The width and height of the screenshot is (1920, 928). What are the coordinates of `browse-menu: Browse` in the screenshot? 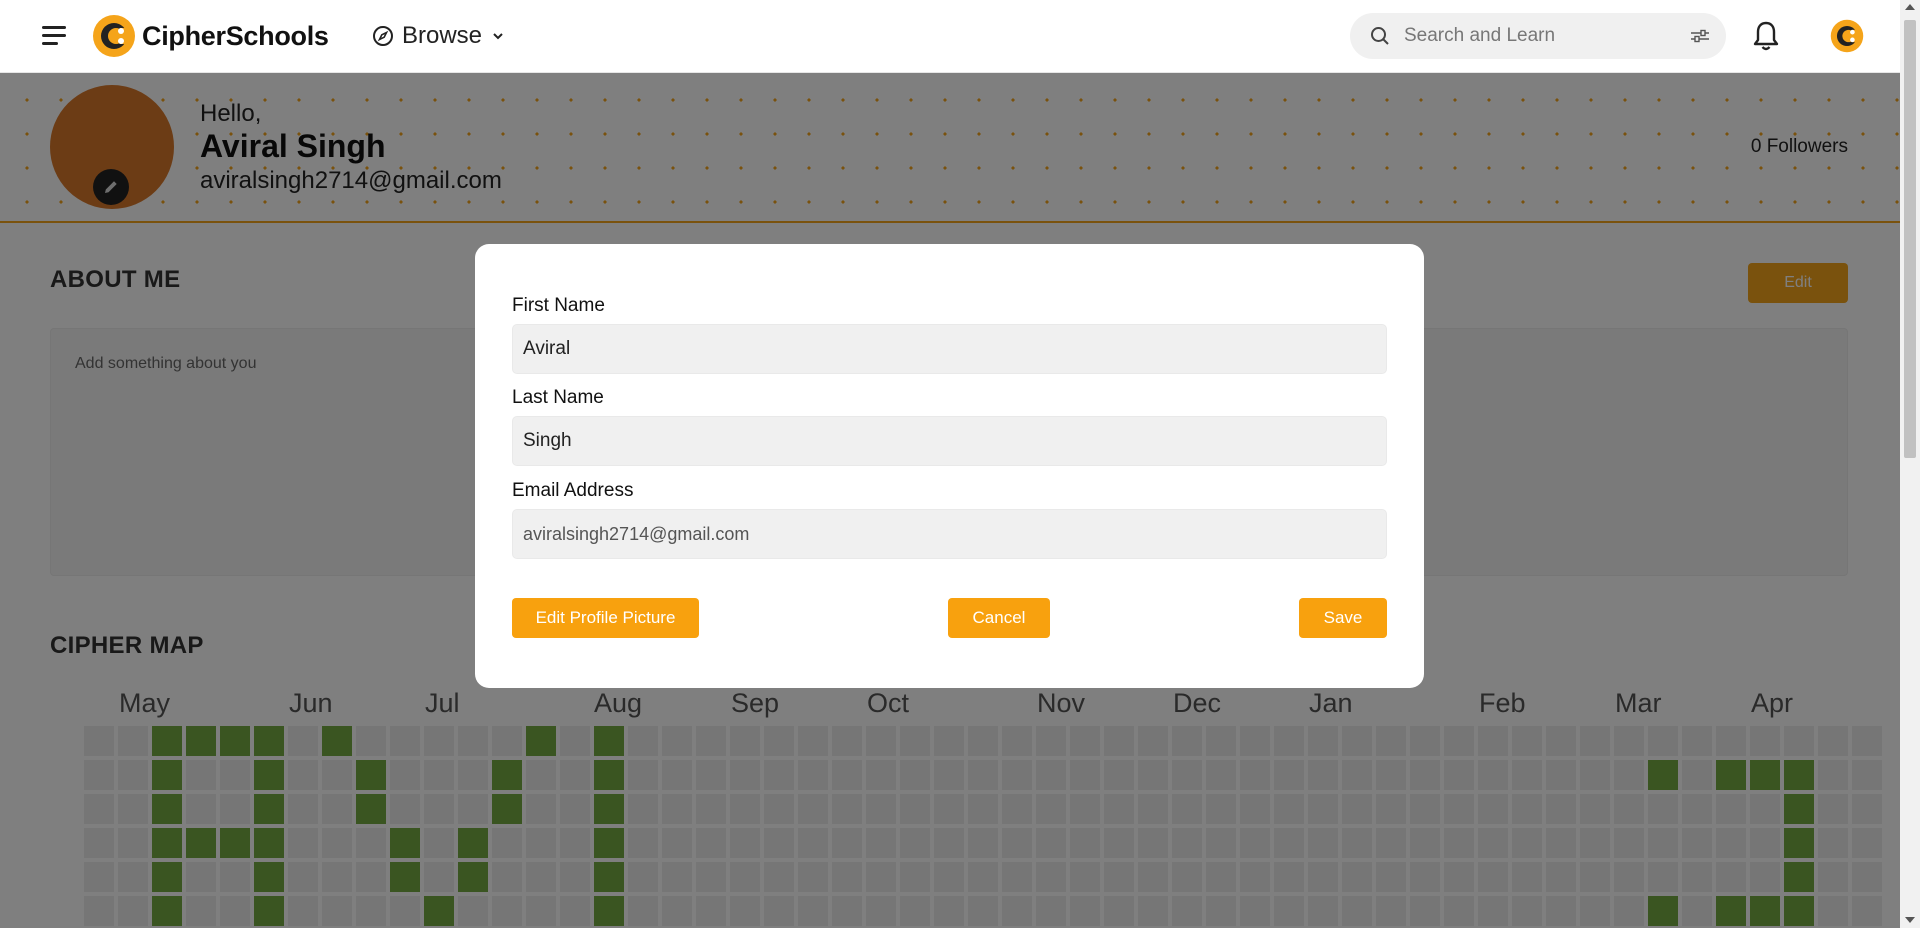 It's located at (438, 36).